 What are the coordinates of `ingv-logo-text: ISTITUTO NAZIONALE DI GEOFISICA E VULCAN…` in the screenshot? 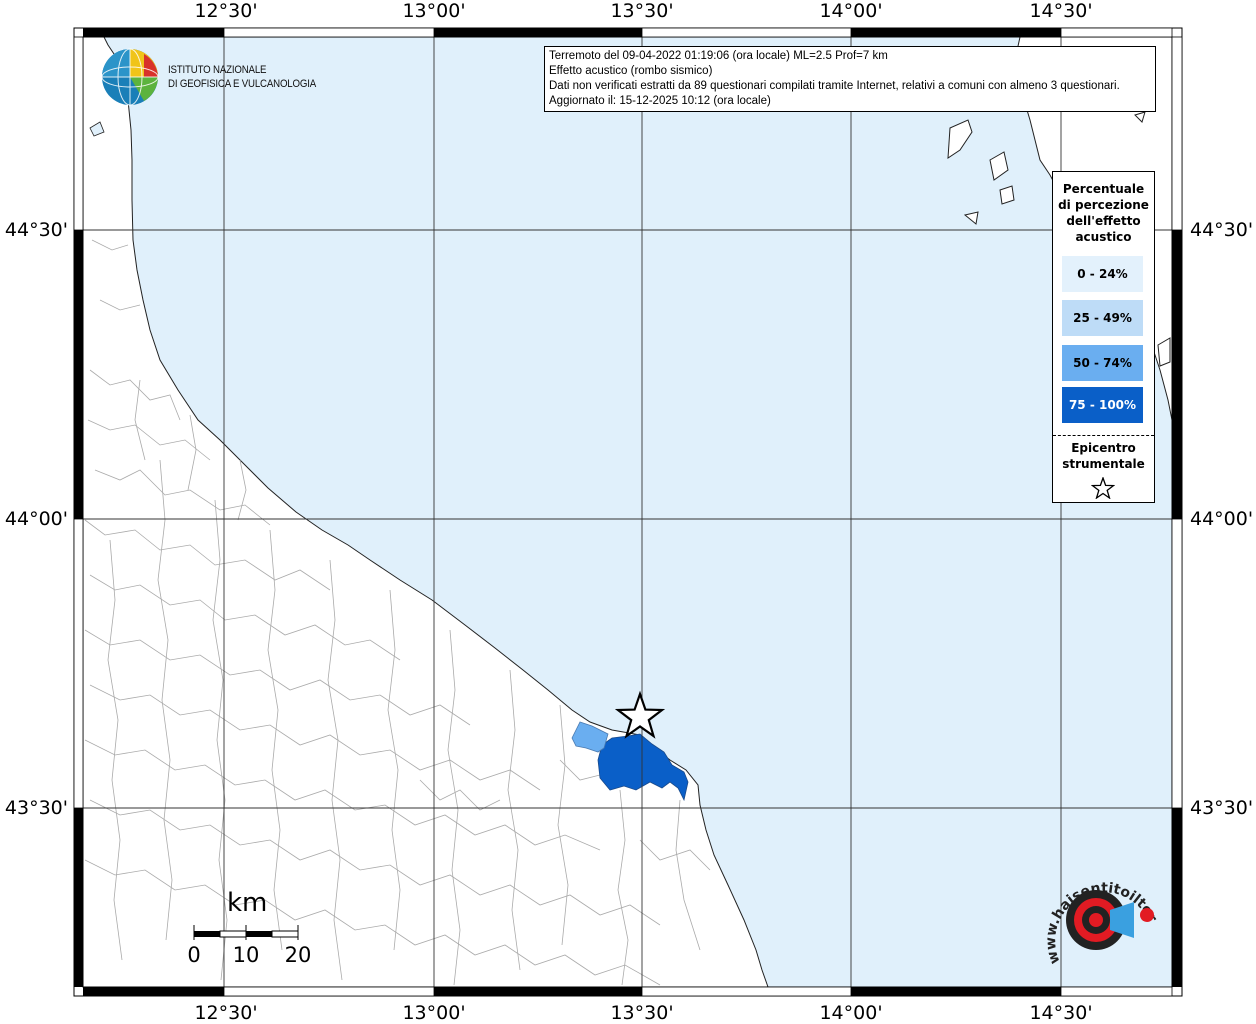 It's located at (242, 77).